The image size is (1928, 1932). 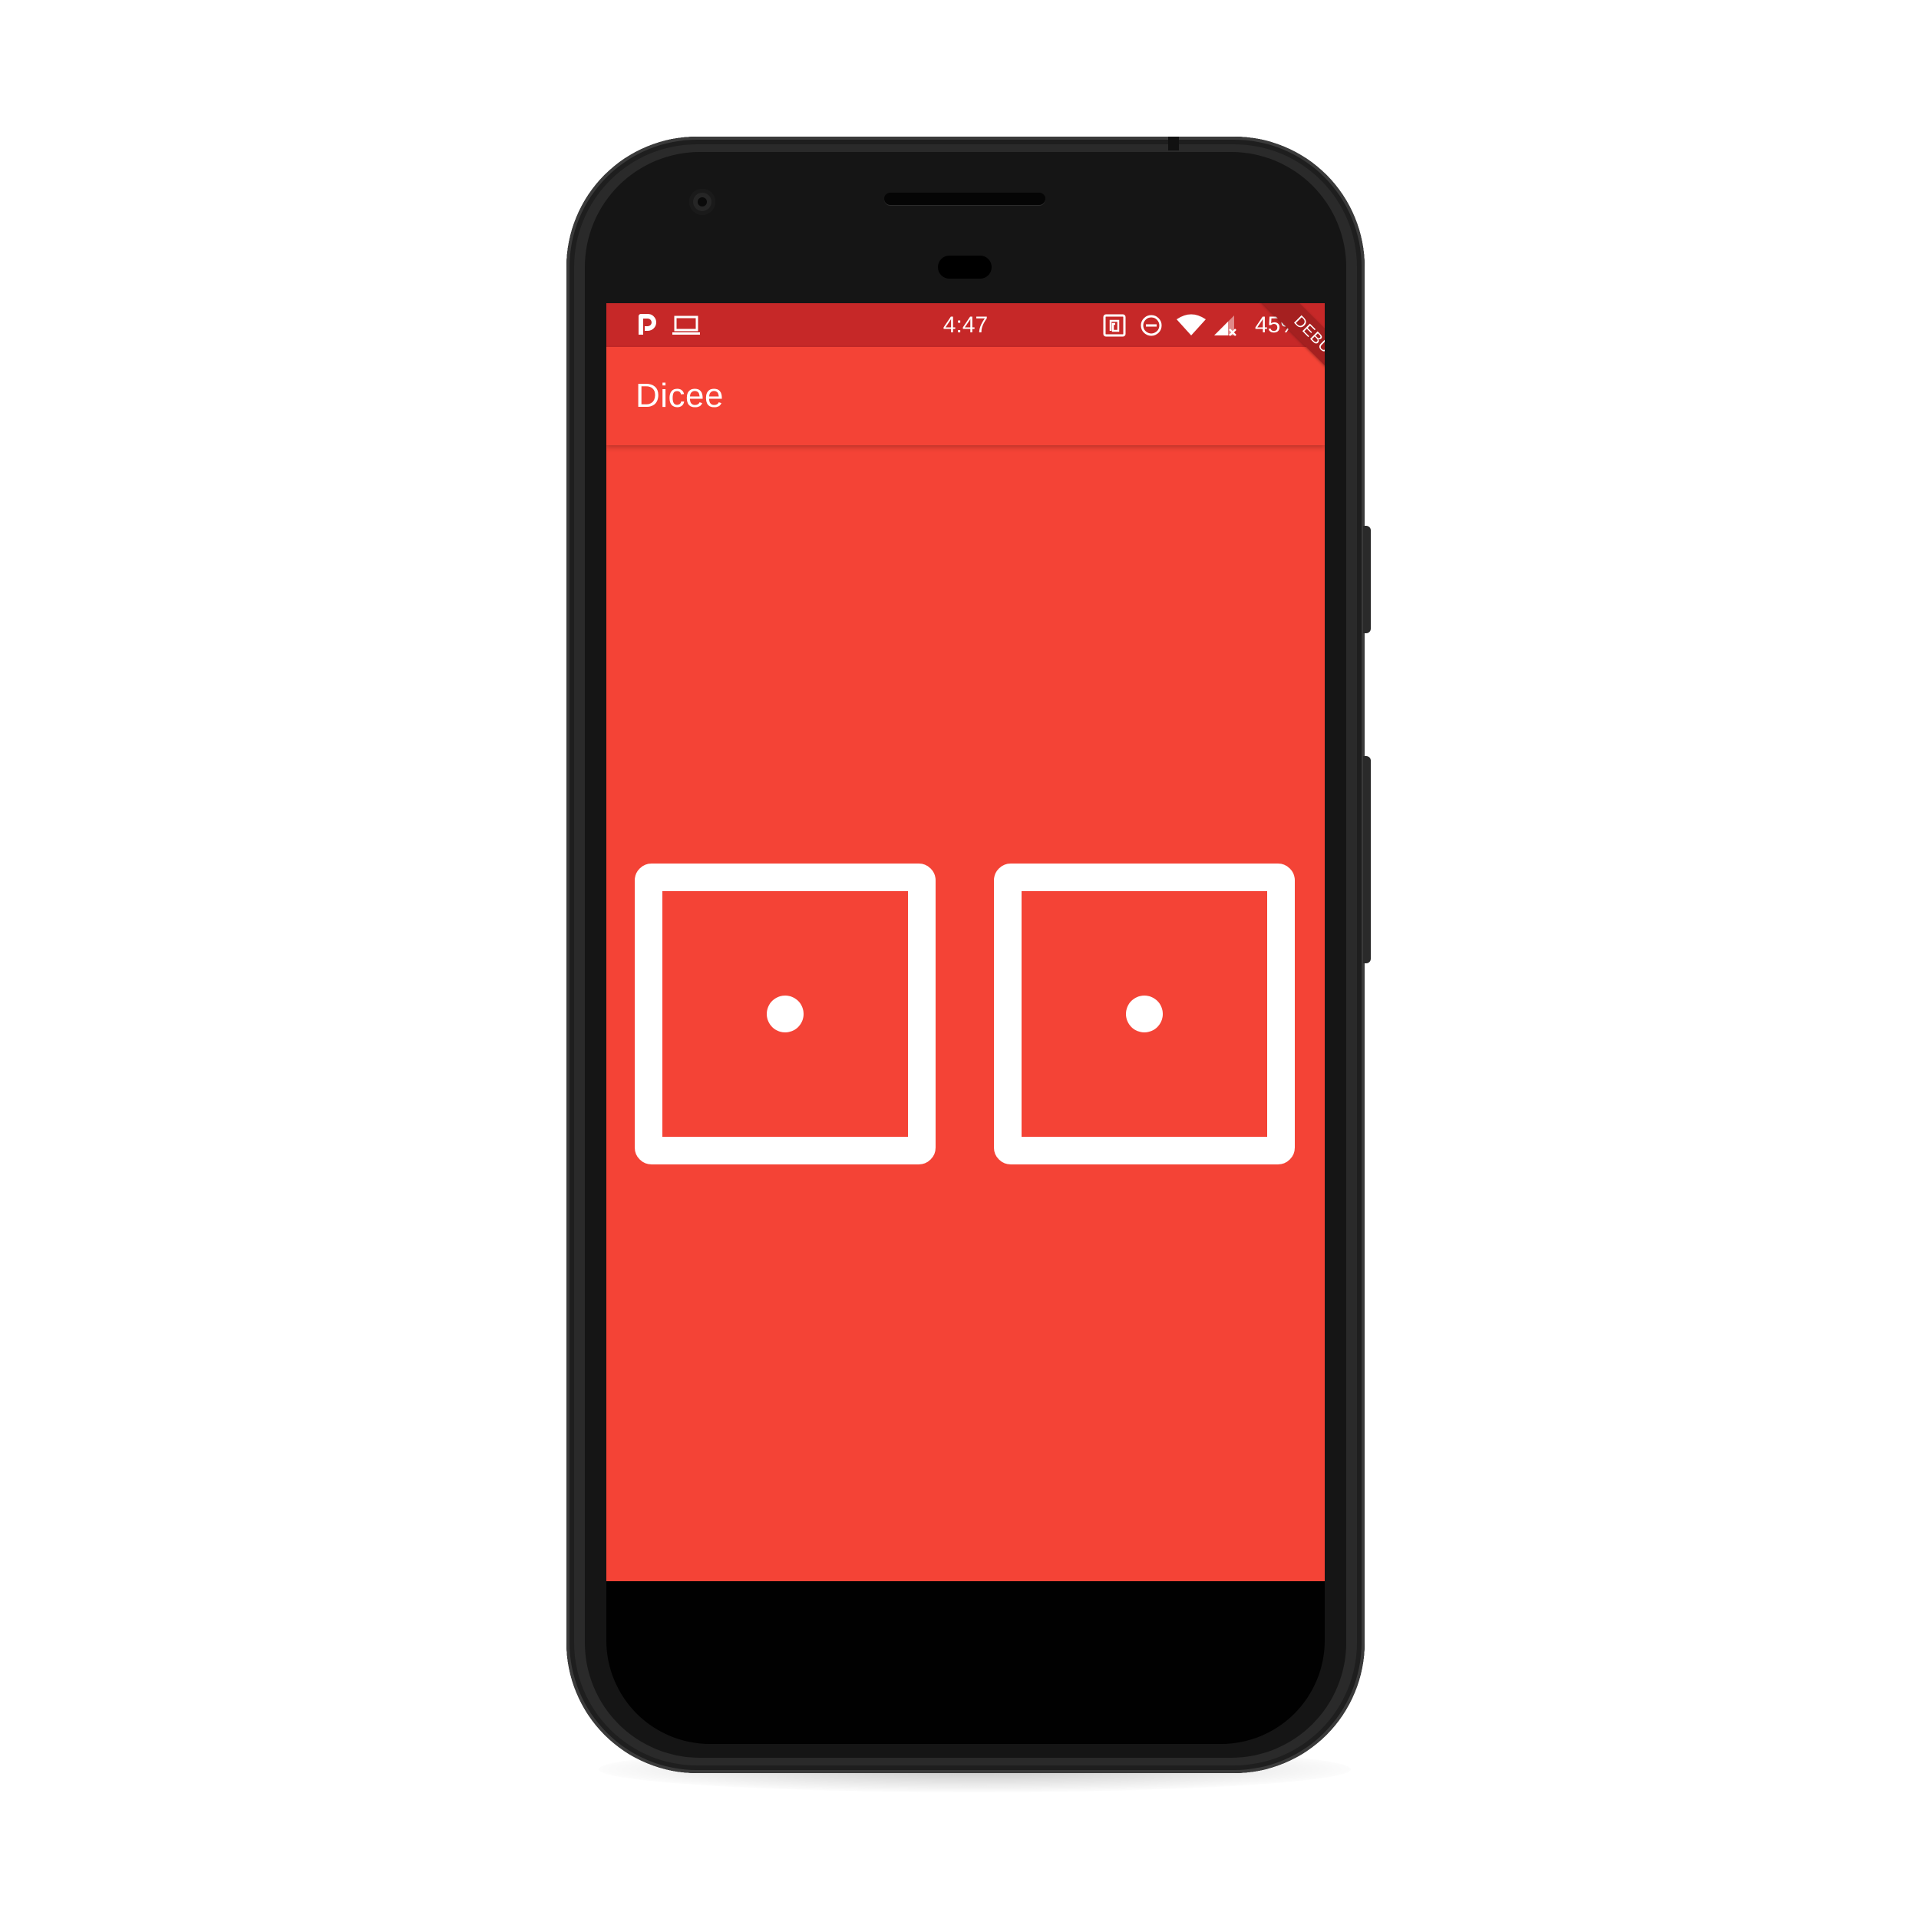 I want to click on phone-bottom-bezel, so click(x=966, y=1662).